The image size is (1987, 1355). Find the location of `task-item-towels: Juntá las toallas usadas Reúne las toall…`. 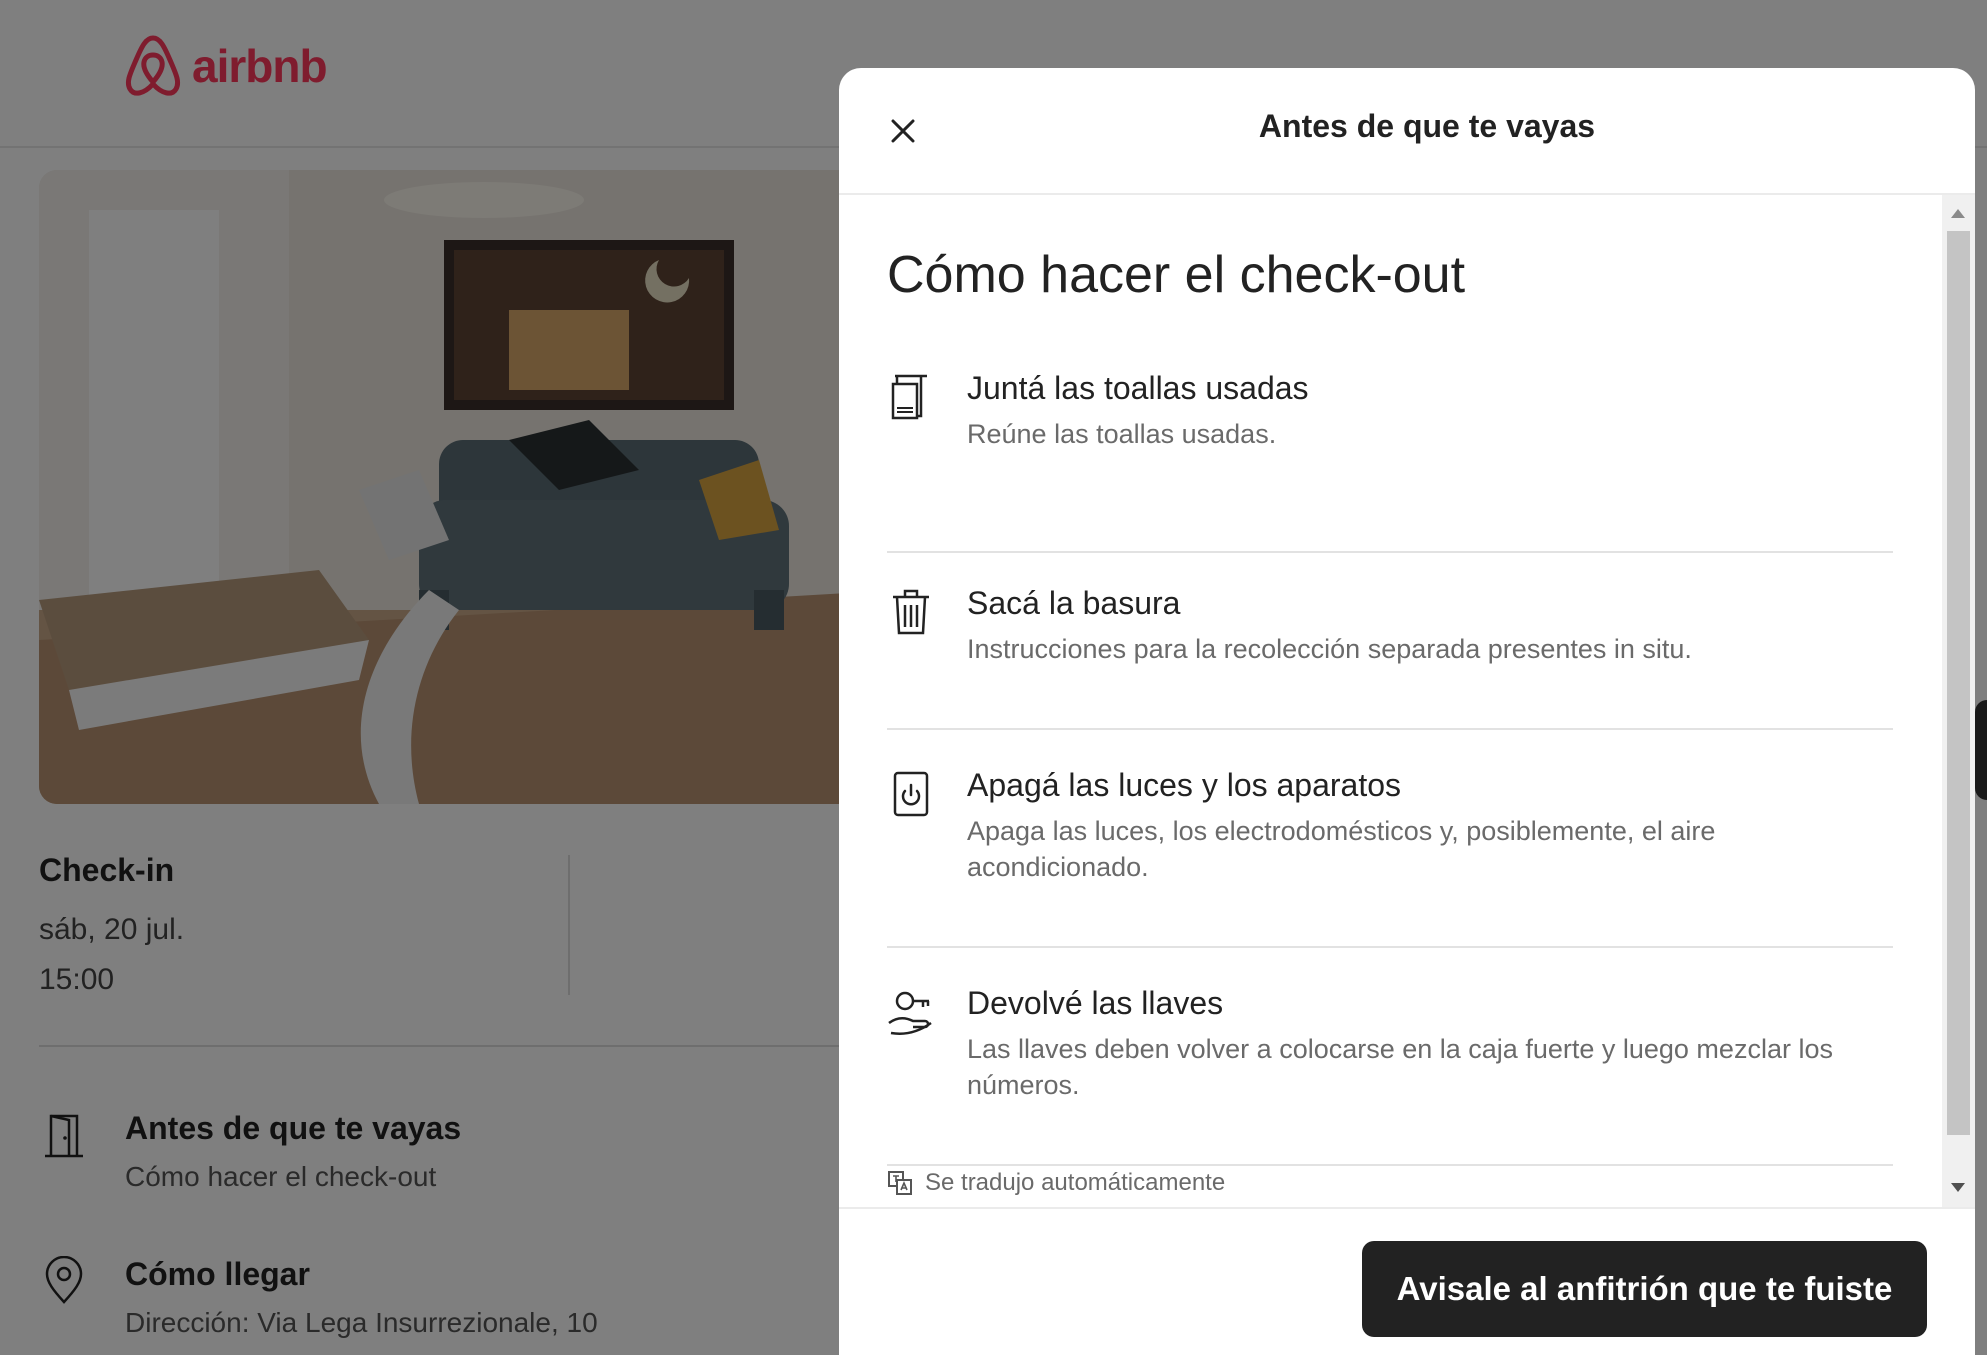

task-item-towels: Juntá las toallas usadas Reúne las toall… is located at coordinates (1390, 461).